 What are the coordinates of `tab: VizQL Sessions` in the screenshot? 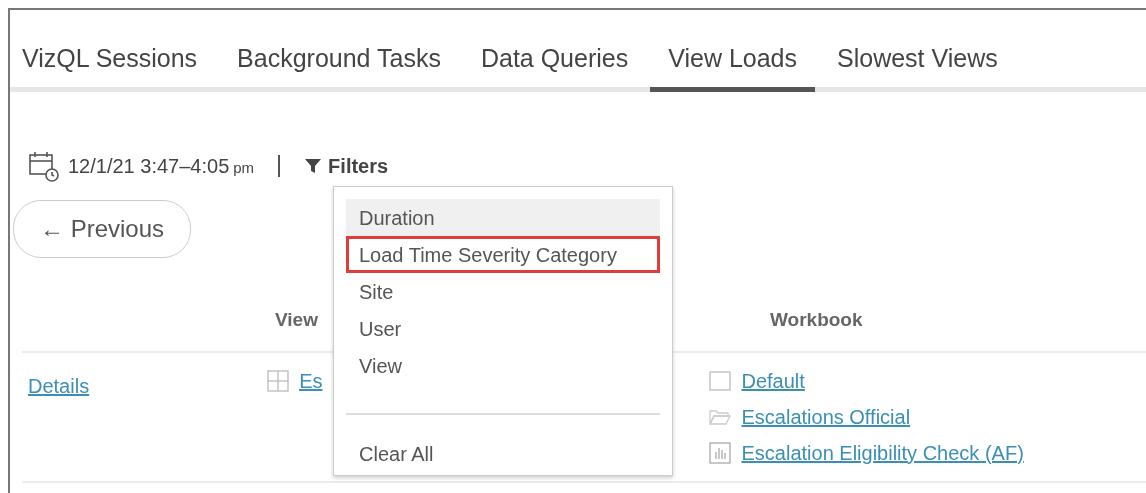 It's located at (119, 65).